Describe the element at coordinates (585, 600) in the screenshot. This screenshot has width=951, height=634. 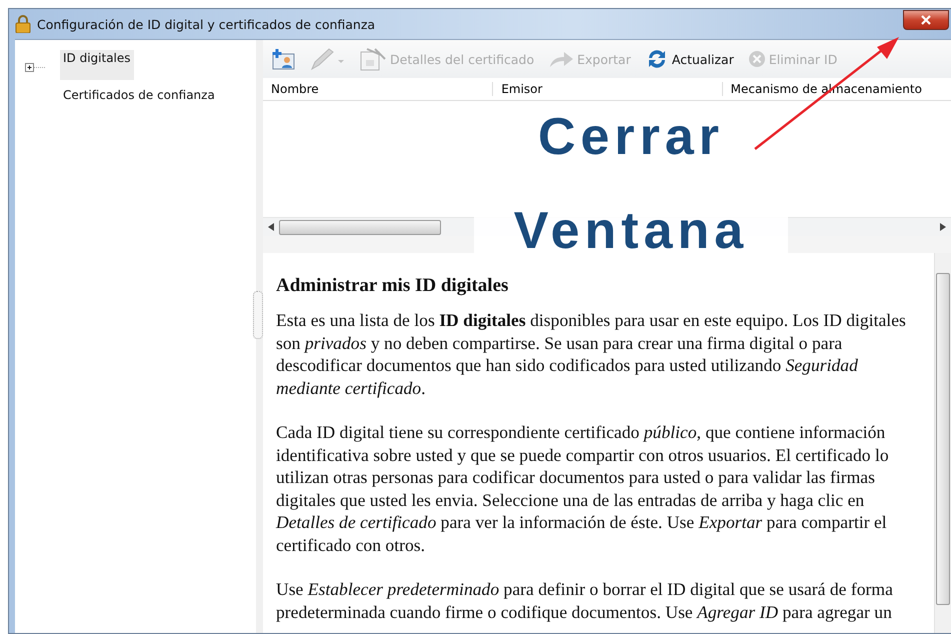
I see `help-paragraph: Use Establecer predeterminado para definir o borrar el ID digital que se usará de forma predeterminada cuando firme o codifique documentos. Use Agregar ID para agregar un` at that location.